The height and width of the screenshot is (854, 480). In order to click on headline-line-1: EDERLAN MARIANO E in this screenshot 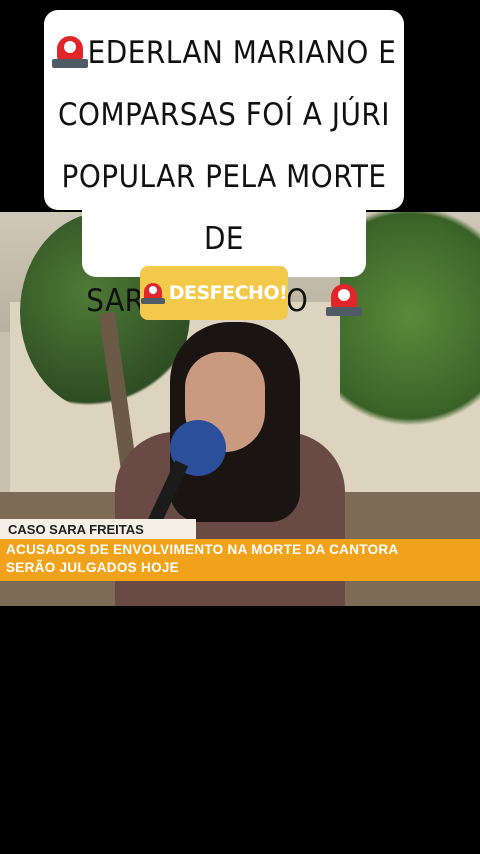, I will do `click(224, 53)`.